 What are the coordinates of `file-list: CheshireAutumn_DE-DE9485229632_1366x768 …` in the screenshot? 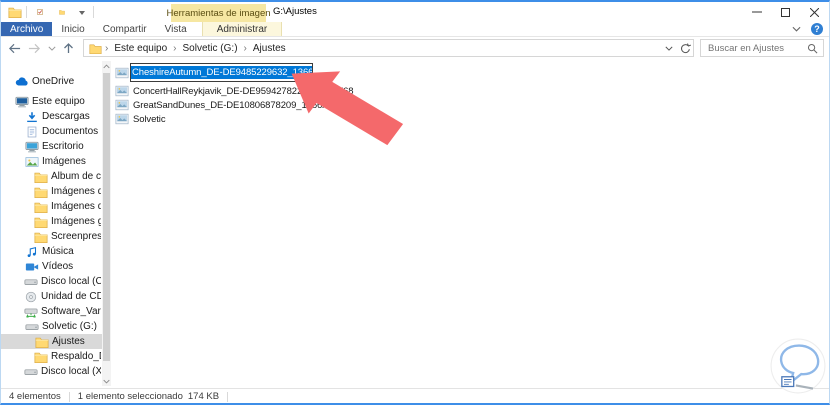 It's located at (470, 94).